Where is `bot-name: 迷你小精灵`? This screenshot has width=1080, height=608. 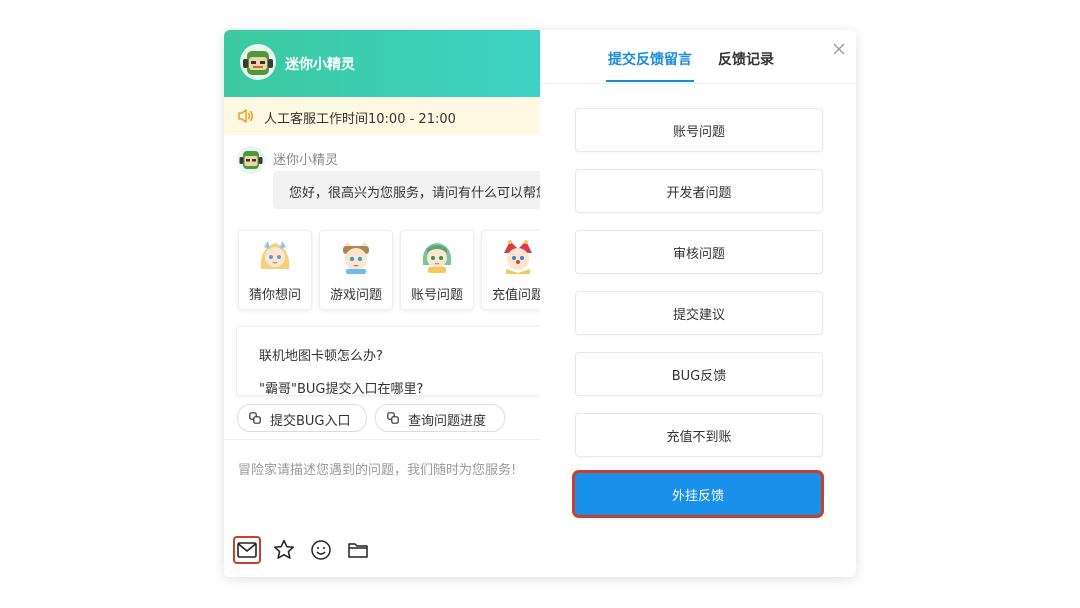 bot-name: 迷你小精灵 is located at coordinates (306, 160).